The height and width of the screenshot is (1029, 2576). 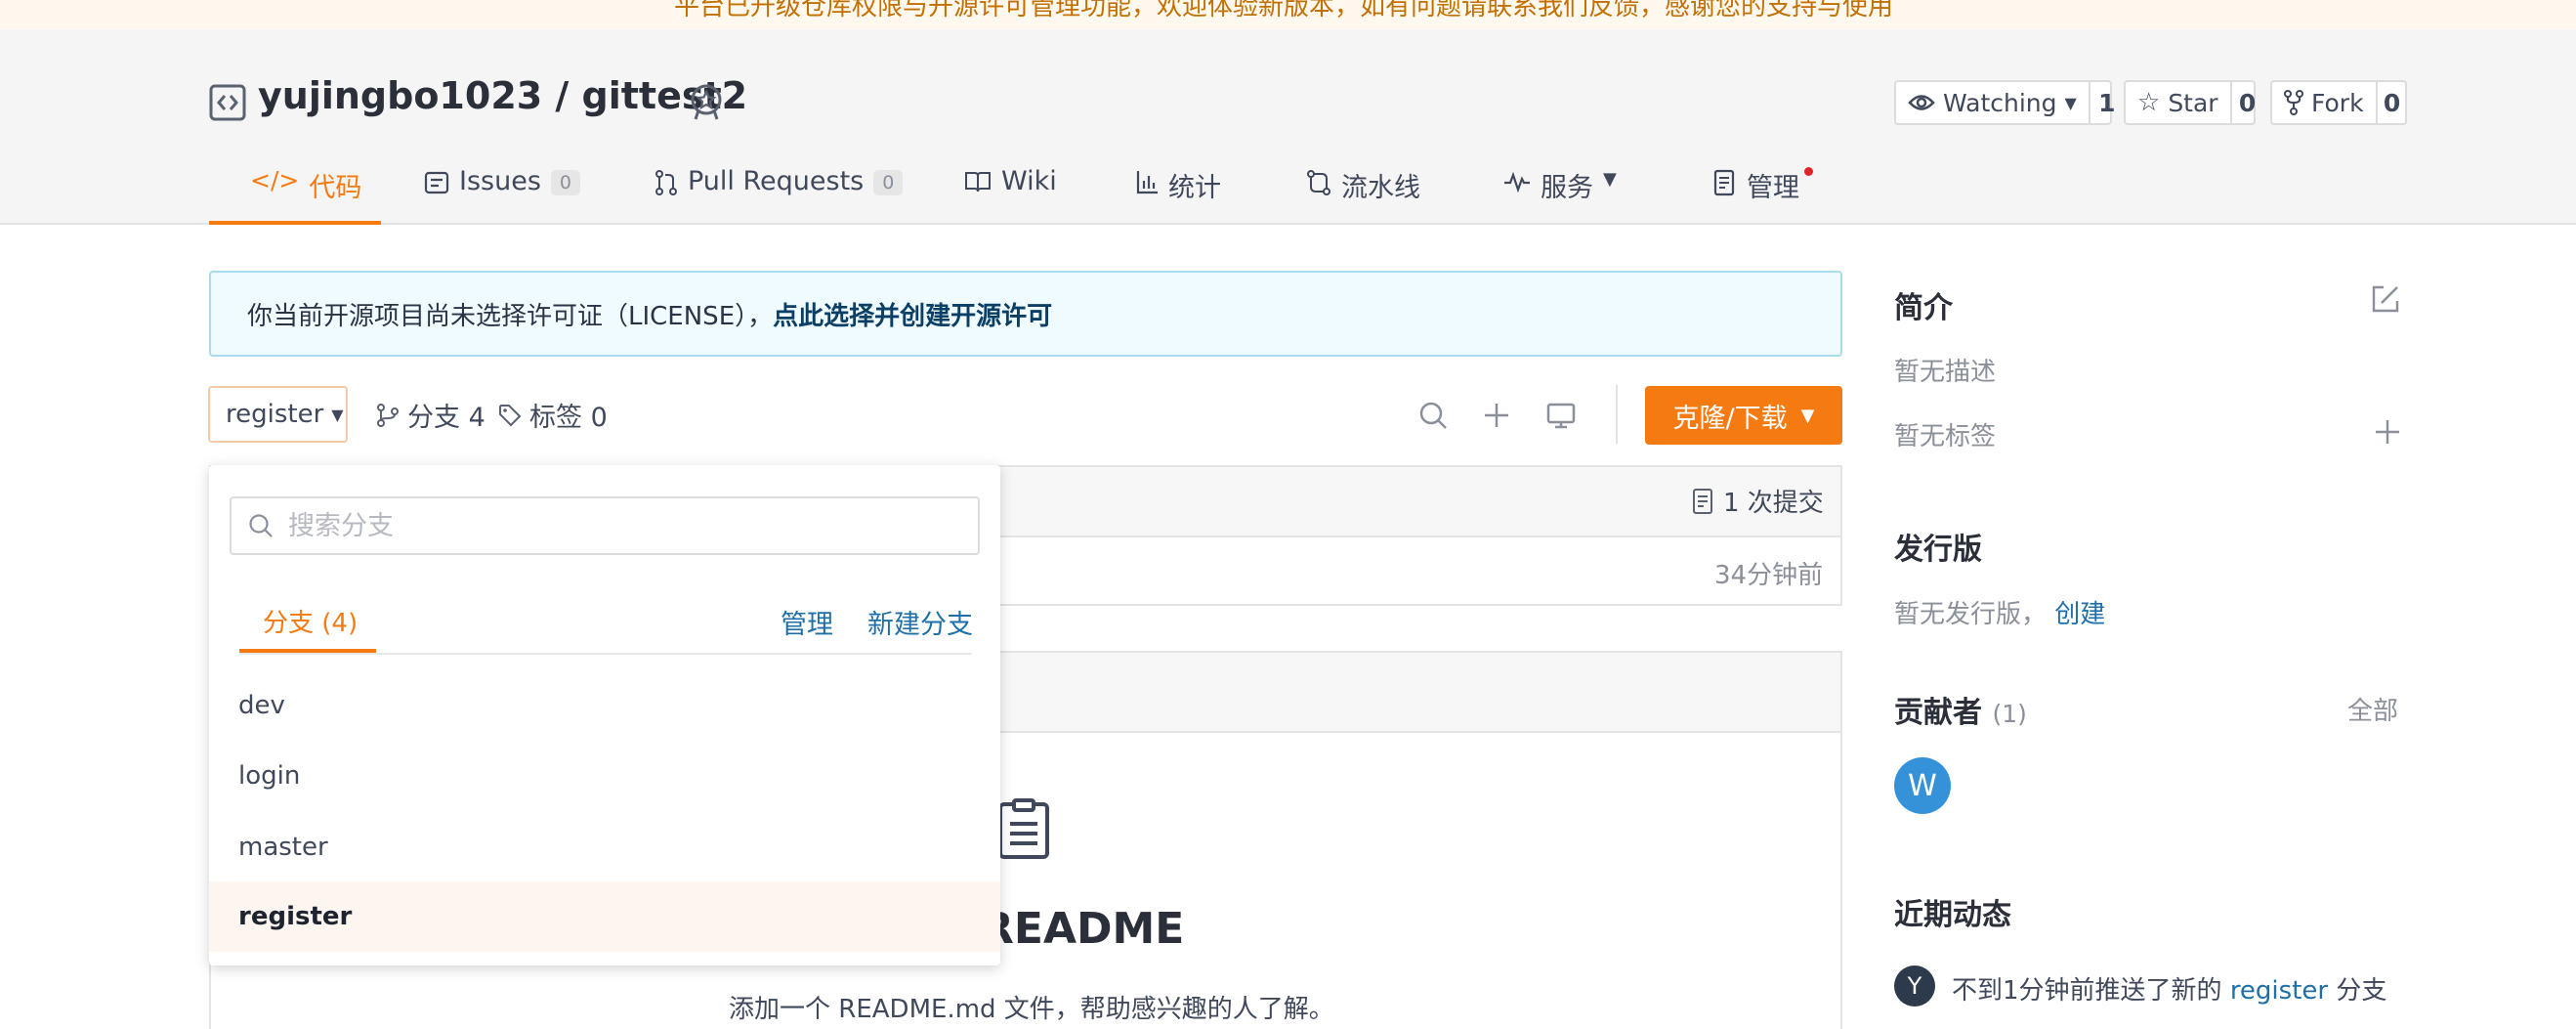 I want to click on branch-search-input, so click(x=620, y=525).